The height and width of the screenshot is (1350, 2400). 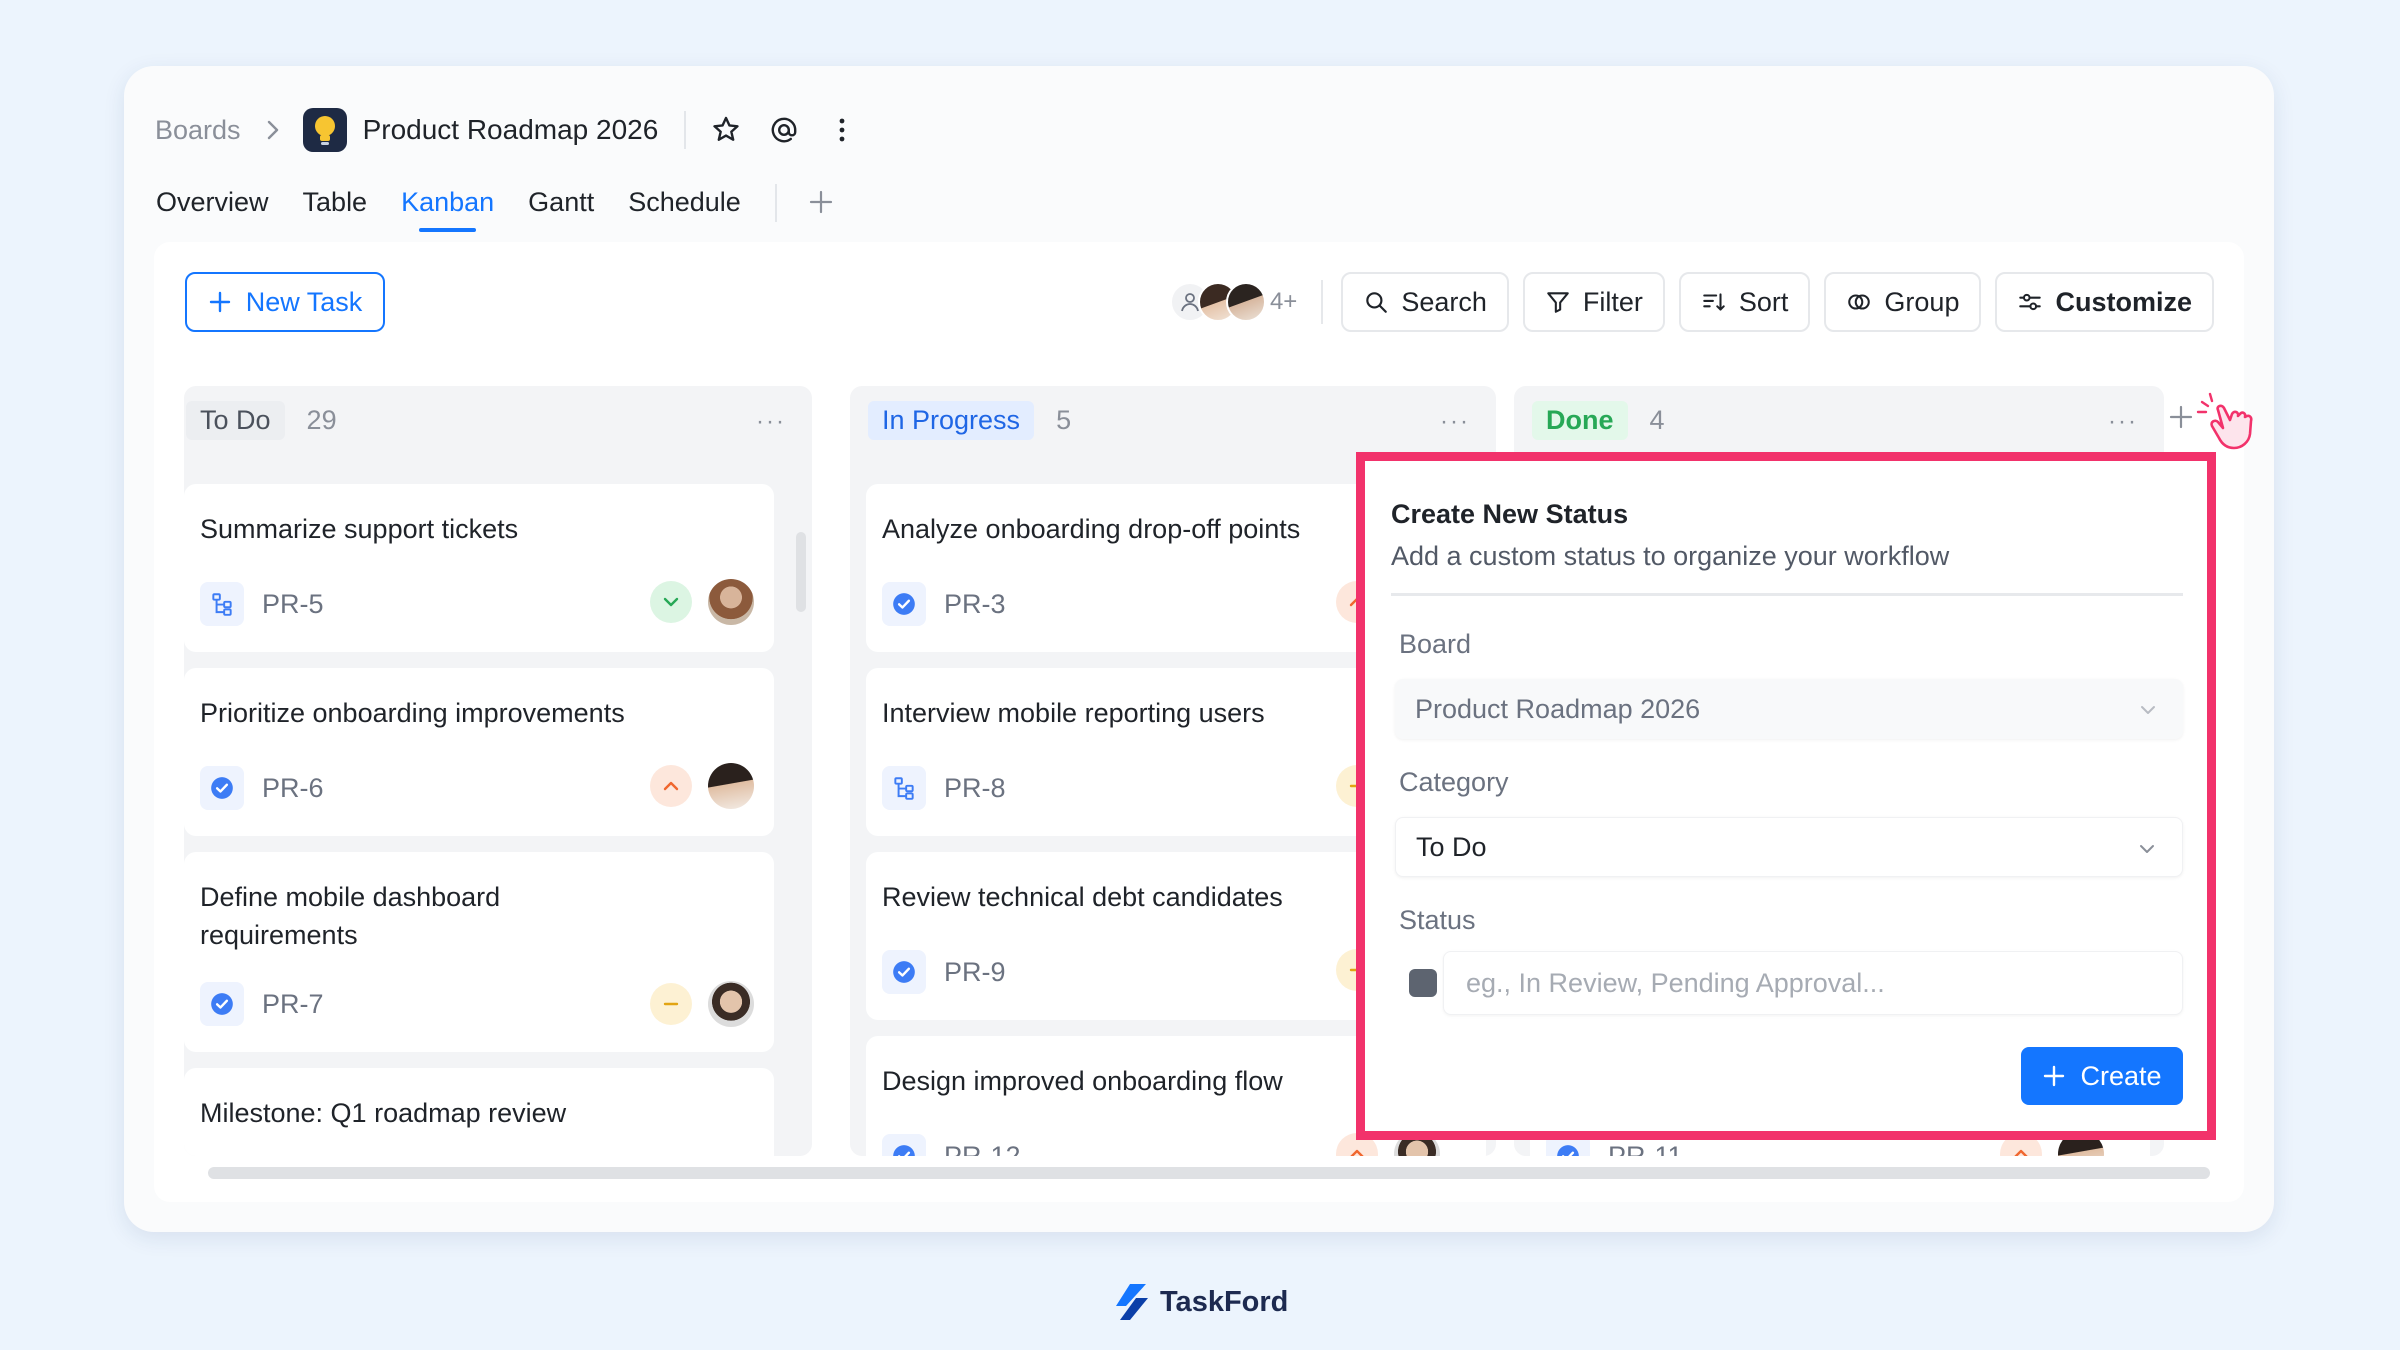 I want to click on status-color-swatch, so click(x=1423, y=983).